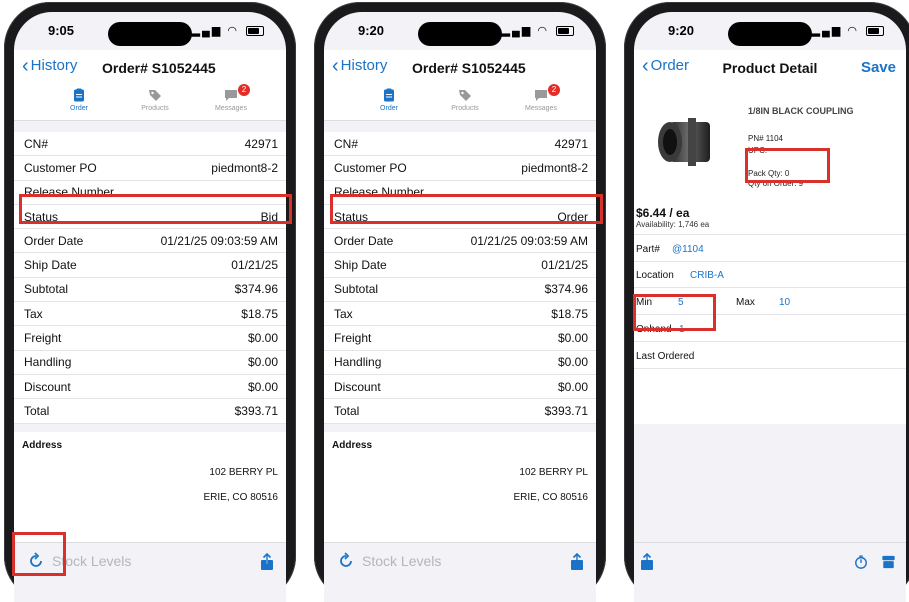  I want to click on row-customer-po: Customer PO piedmont8-2, so click(460, 168).